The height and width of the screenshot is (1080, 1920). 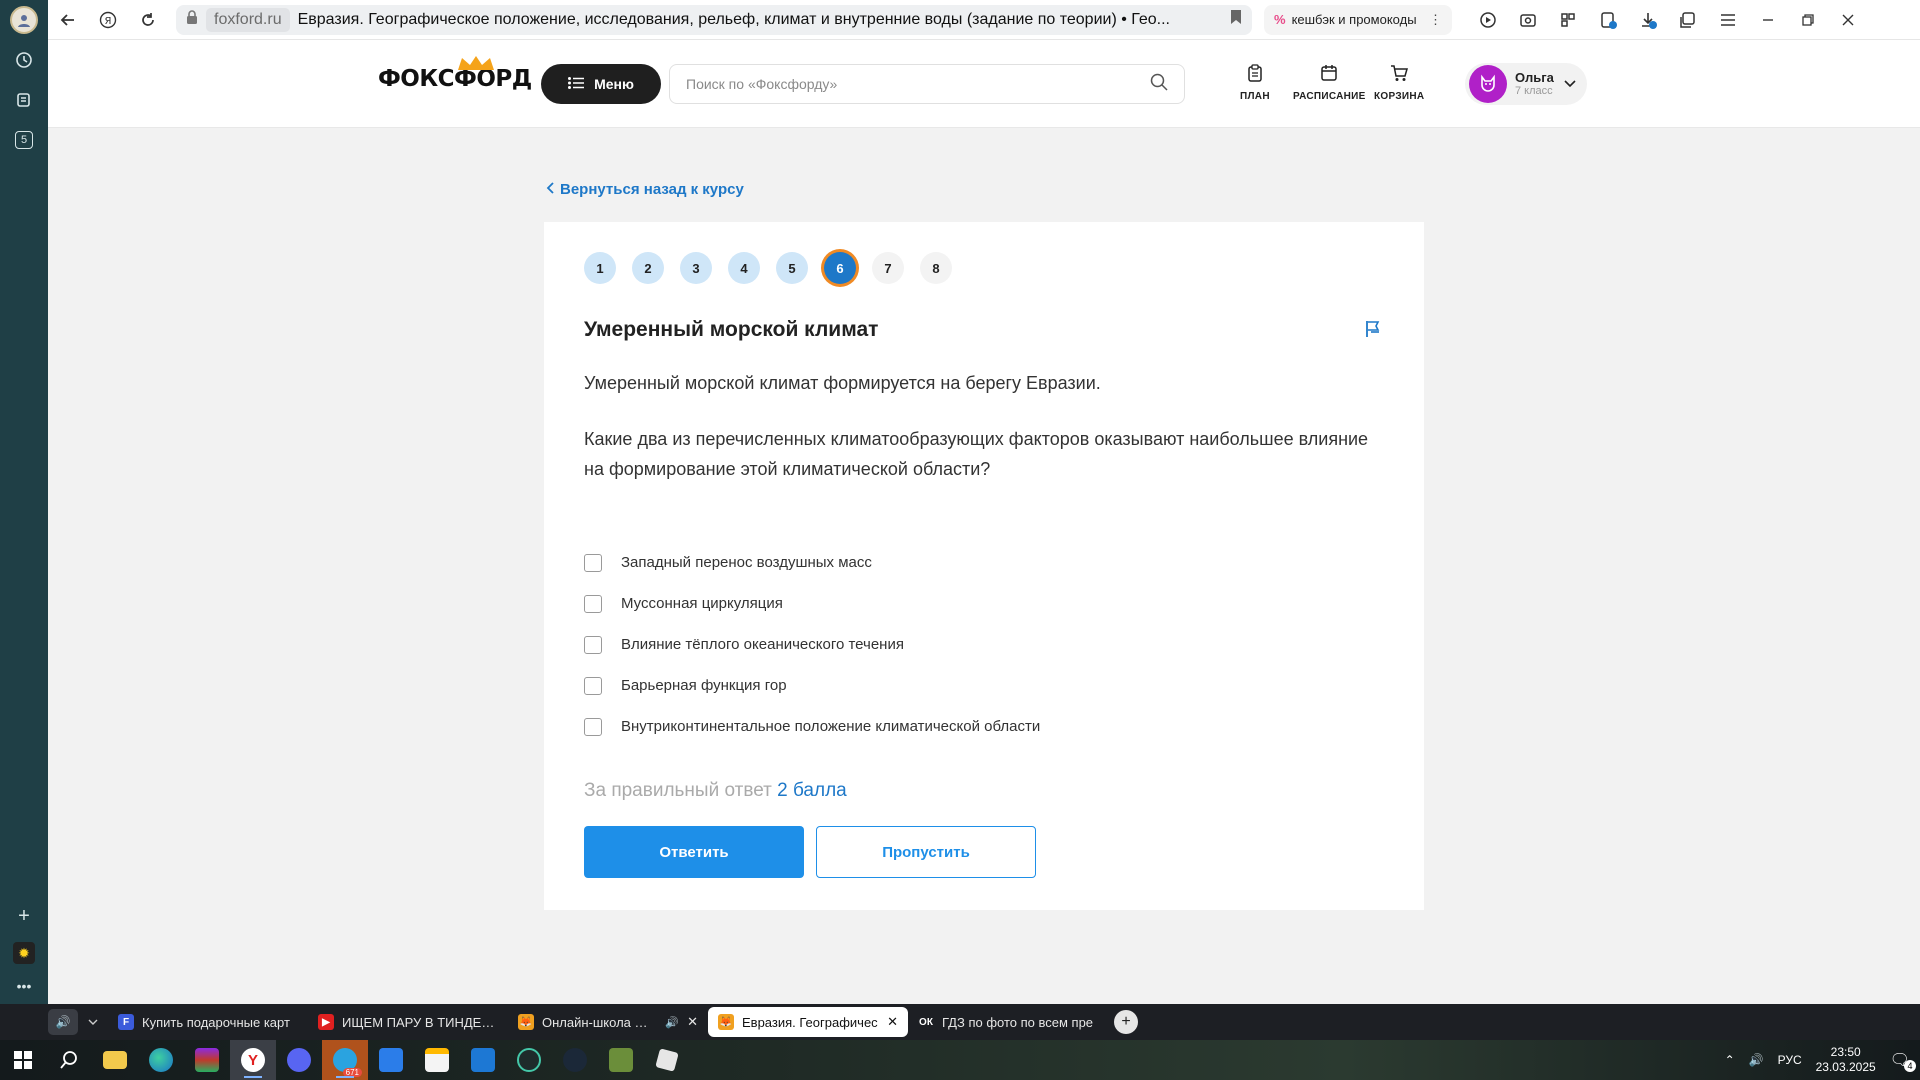 I want to click on report-flag-icon, so click(x=1373, y=331).